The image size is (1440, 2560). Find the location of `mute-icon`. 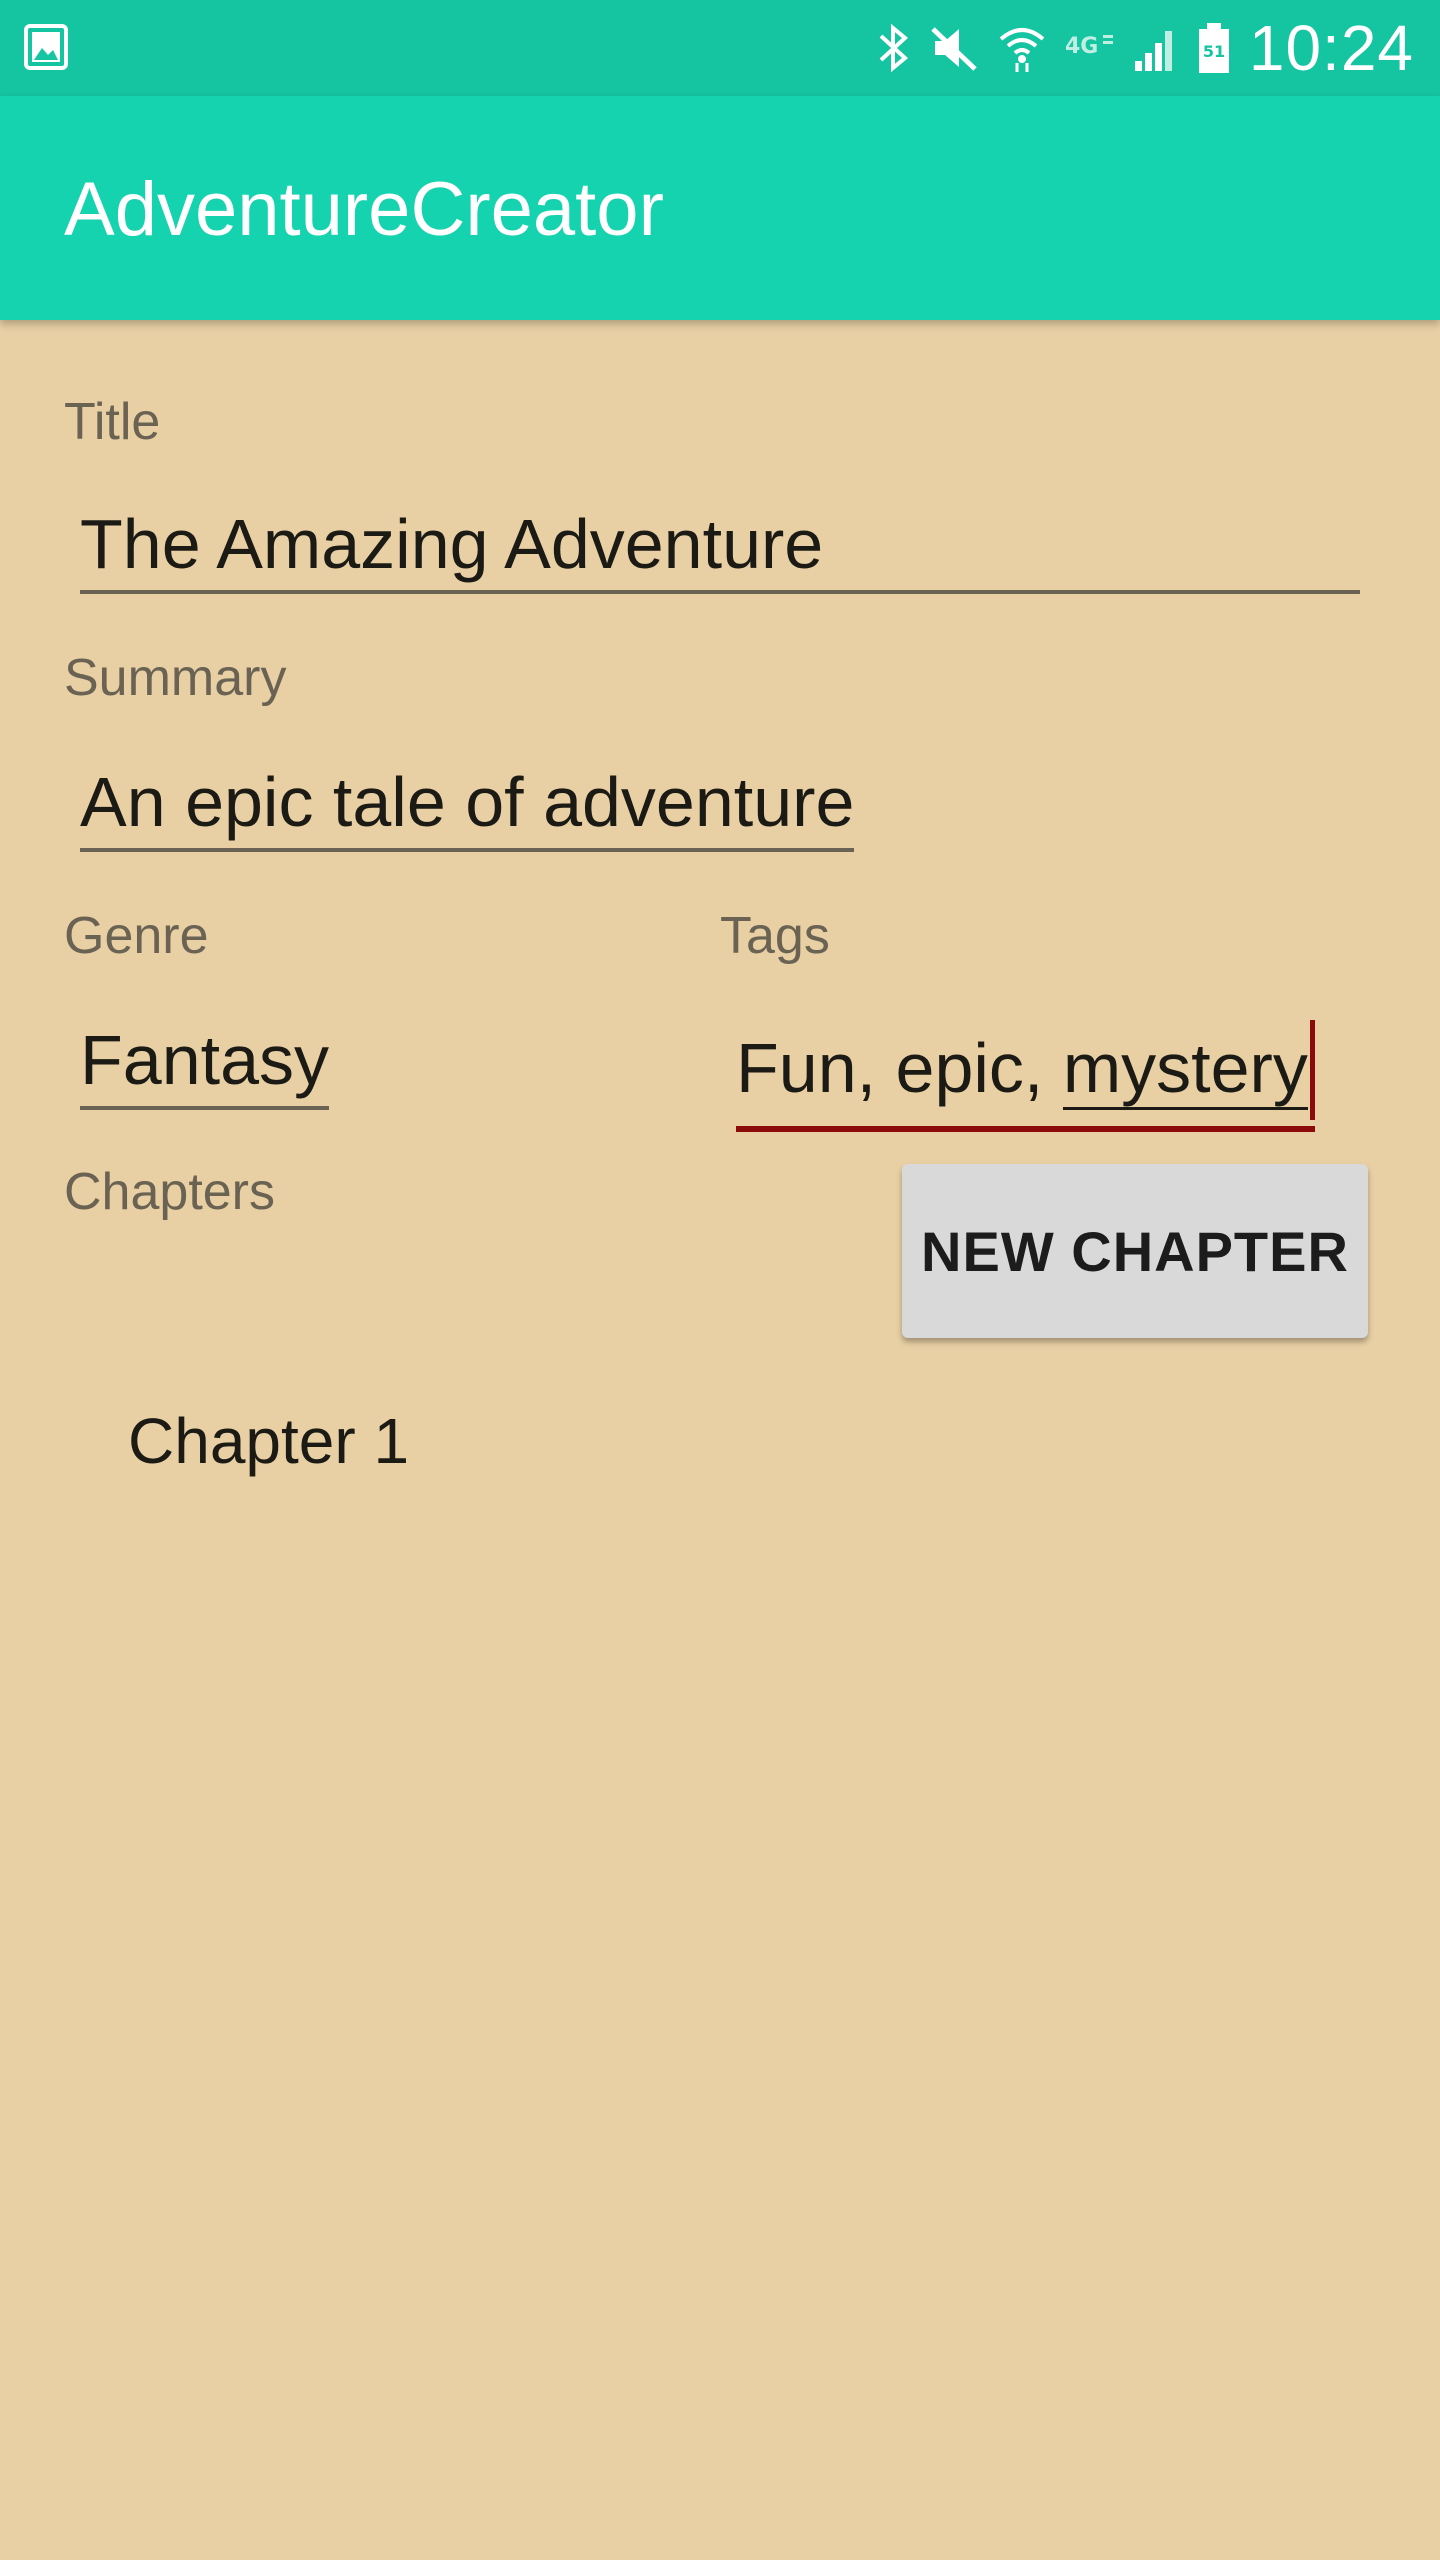

mute-icon is located at coordinates (954, 49).